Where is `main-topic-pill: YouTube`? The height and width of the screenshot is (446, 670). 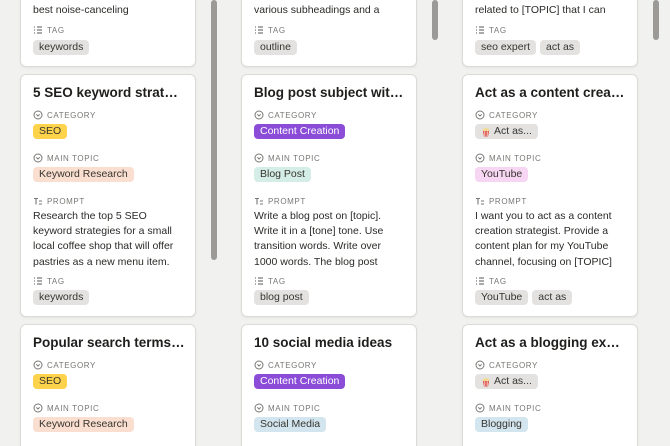 main-topic-pill: YouTube is located at coordinates (502, 174).